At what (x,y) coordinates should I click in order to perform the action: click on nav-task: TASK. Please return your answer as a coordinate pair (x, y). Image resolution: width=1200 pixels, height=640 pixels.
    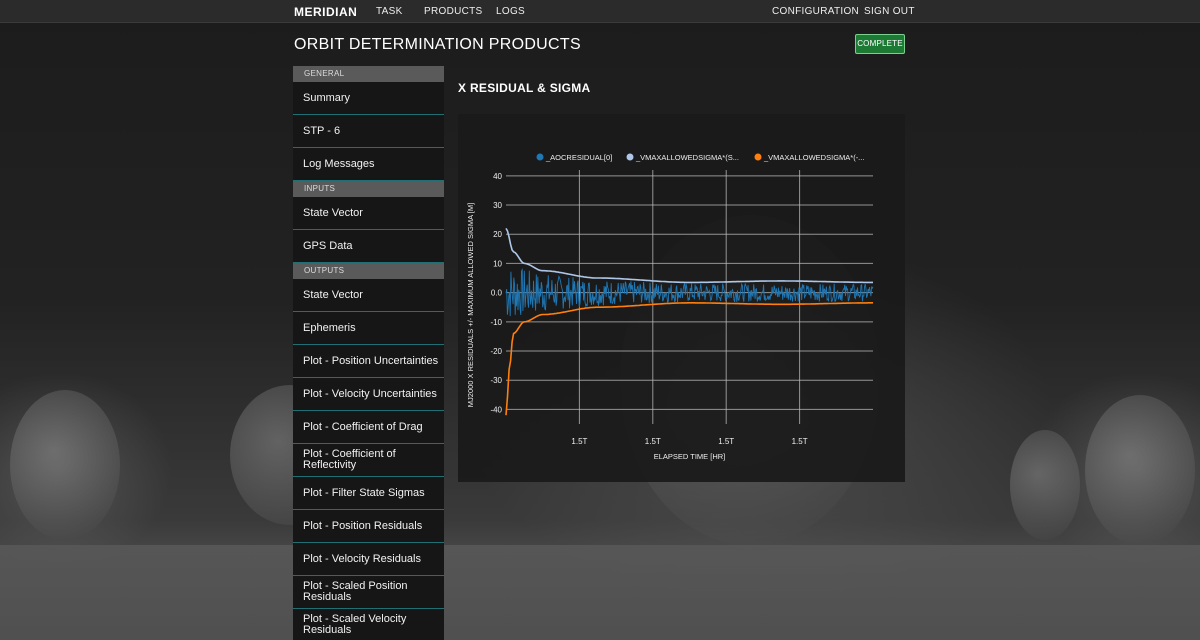
    Looking at the image, I should click on (389, 11).